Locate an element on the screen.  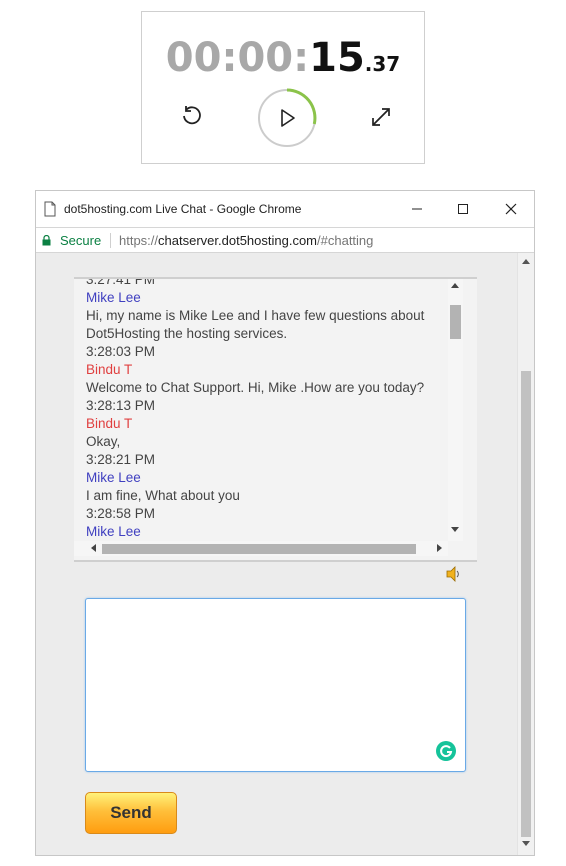
timer-seconds: 15 is located at coordinates (337, 58).